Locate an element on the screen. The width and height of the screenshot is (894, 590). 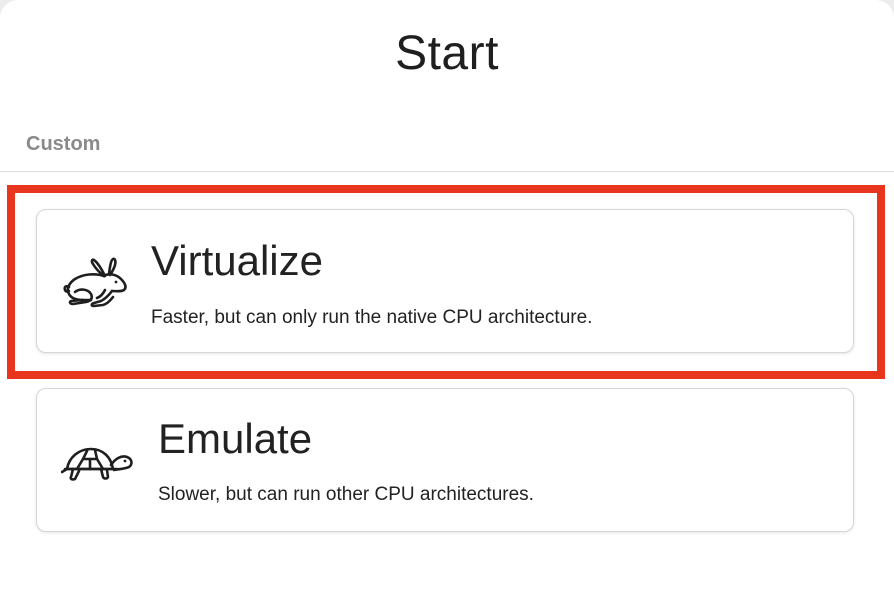
section-divider is located at coordinates (447, 171).